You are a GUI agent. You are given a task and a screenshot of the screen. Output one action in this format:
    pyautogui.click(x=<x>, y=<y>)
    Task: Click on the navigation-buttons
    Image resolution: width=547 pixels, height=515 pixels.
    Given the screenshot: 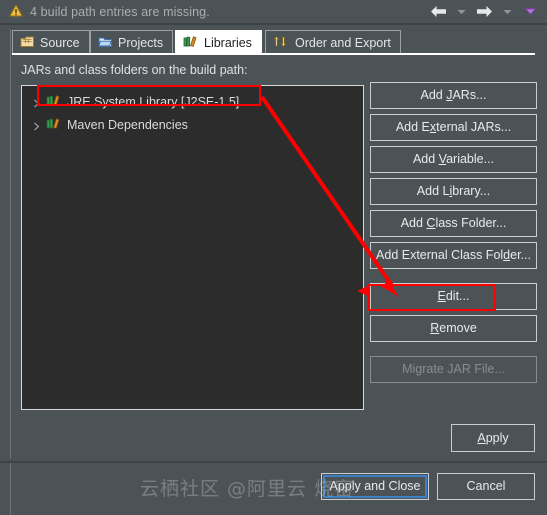 What is the action you would take?
    pyautogui.click(x=484, y=11)
    